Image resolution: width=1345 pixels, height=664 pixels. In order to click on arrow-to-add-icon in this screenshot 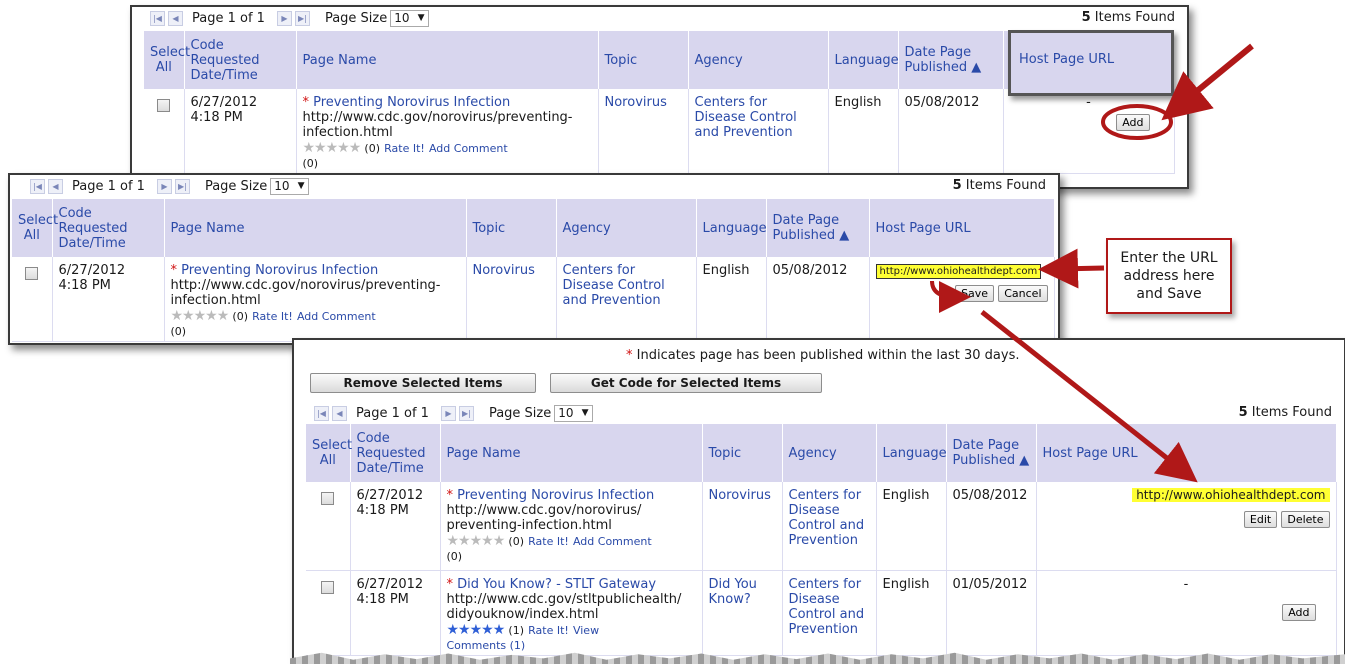, I will do `click(1207, 82)`.